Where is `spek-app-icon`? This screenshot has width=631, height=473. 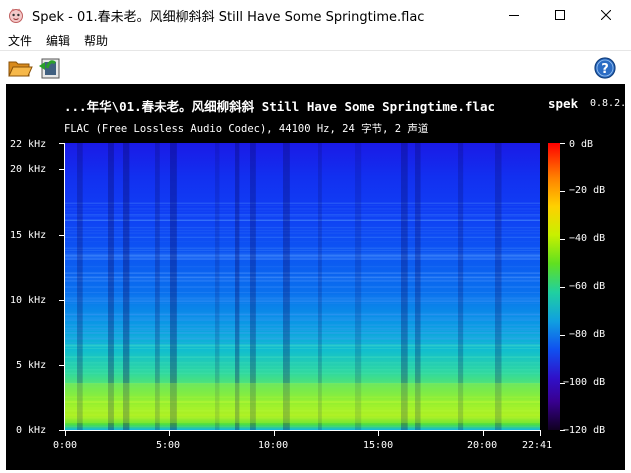
spek-app-icon is located at coordinates (16, 15).